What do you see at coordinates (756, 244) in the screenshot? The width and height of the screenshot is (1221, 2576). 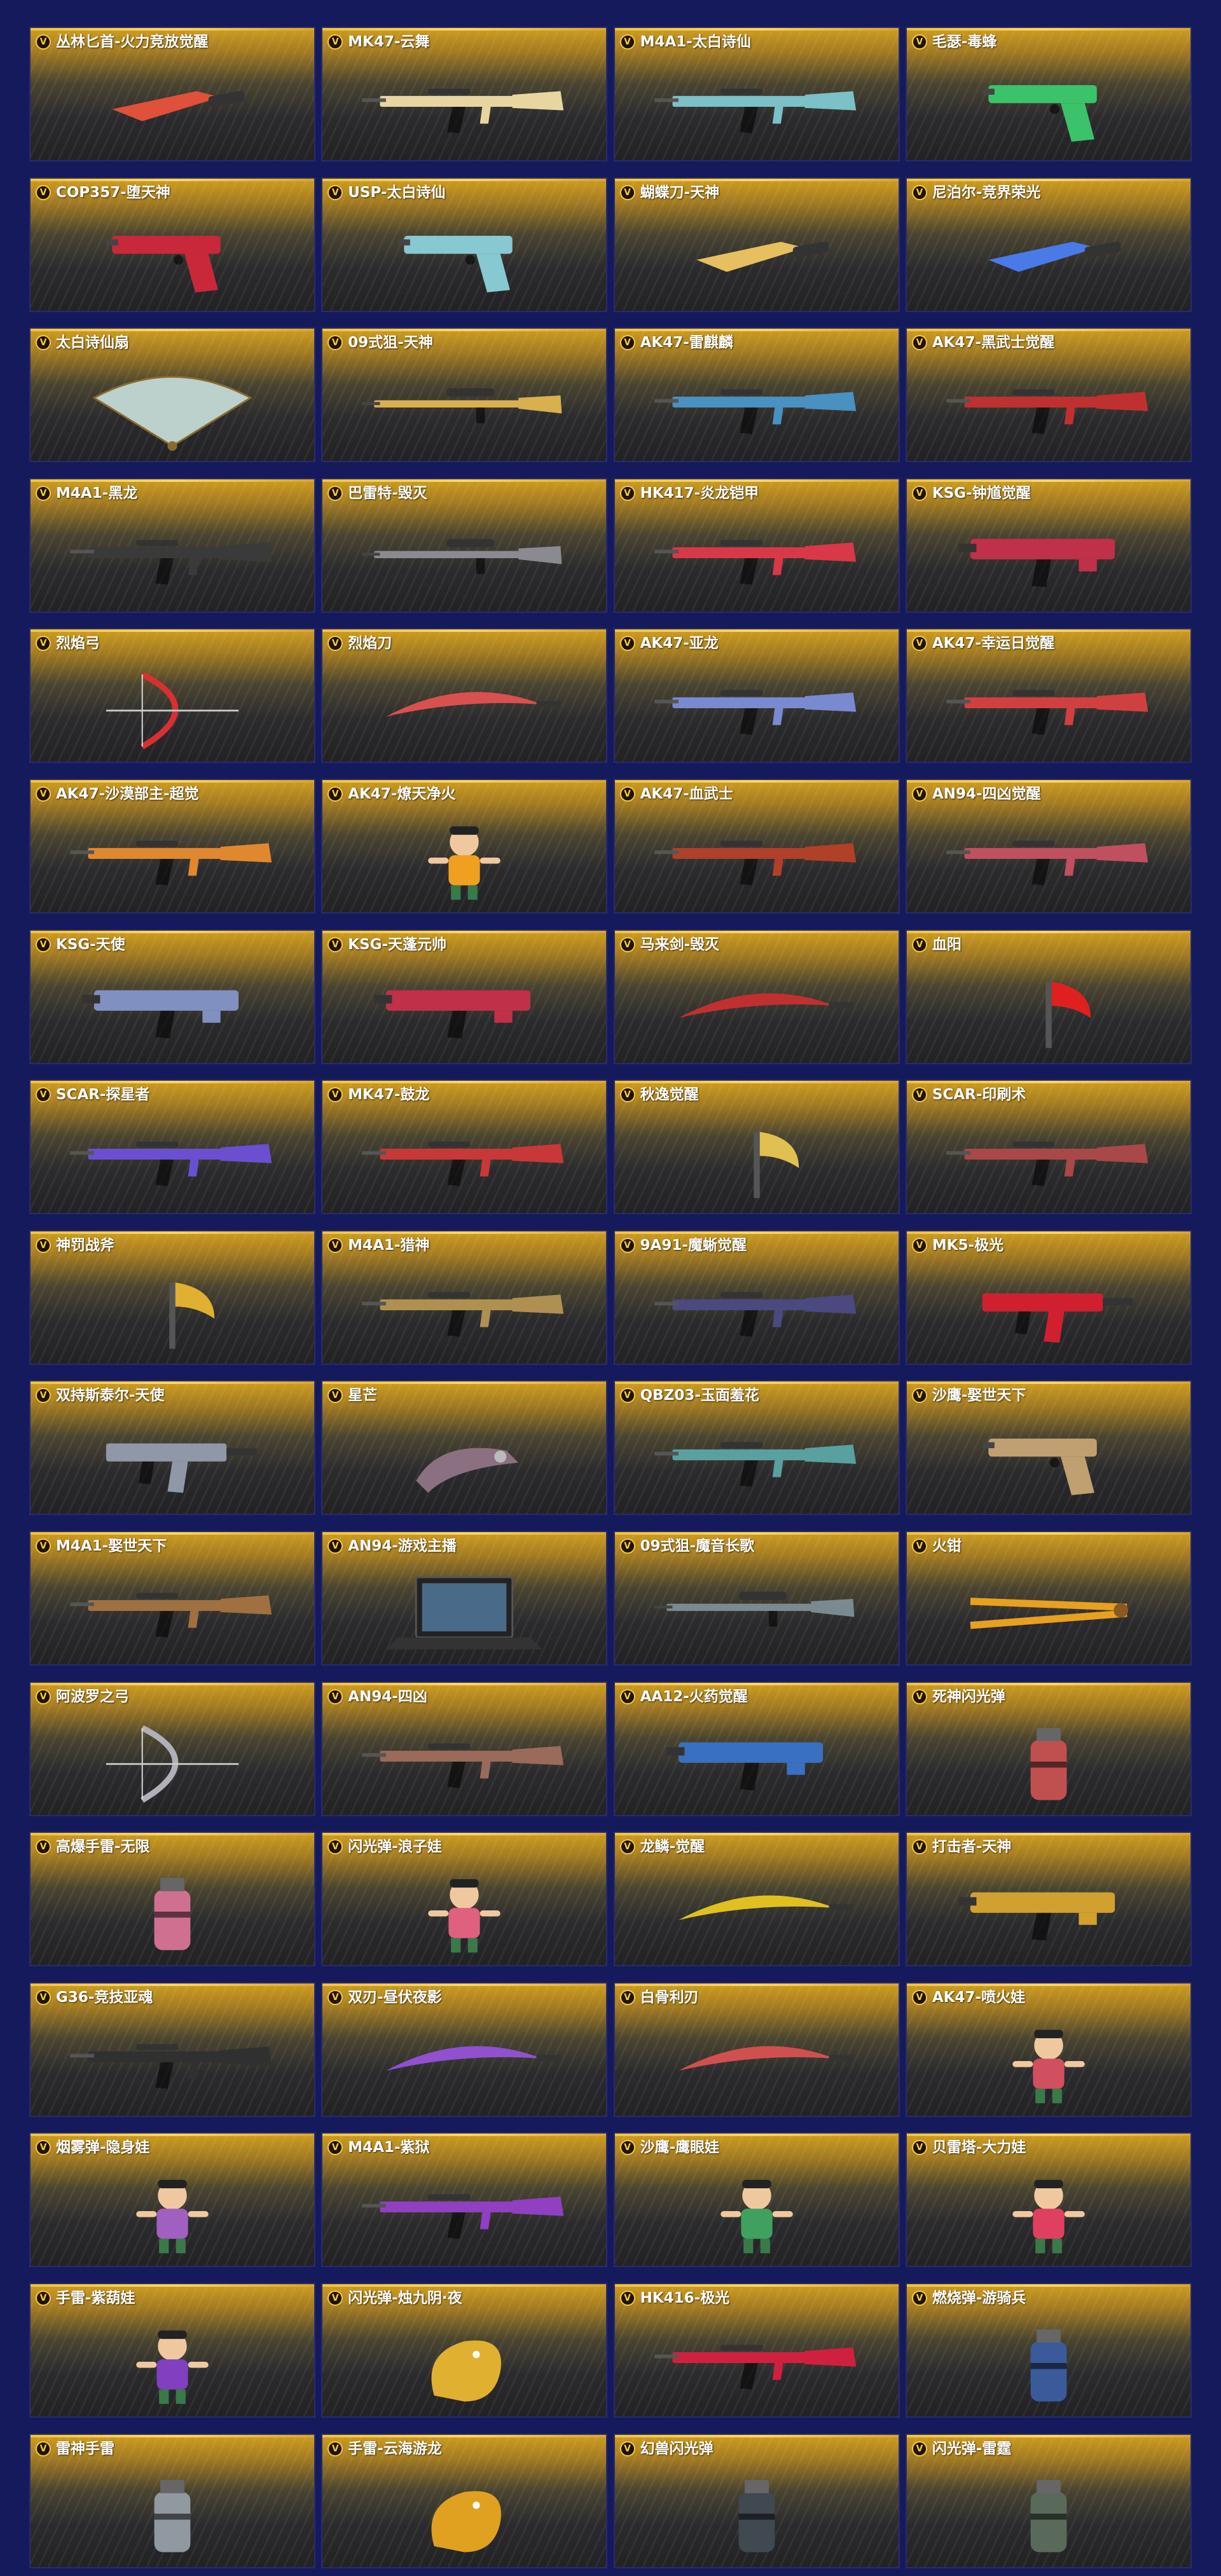 I see `weapon-card: V 蝴蝶刀-天神` at bounding box center [756, 244].